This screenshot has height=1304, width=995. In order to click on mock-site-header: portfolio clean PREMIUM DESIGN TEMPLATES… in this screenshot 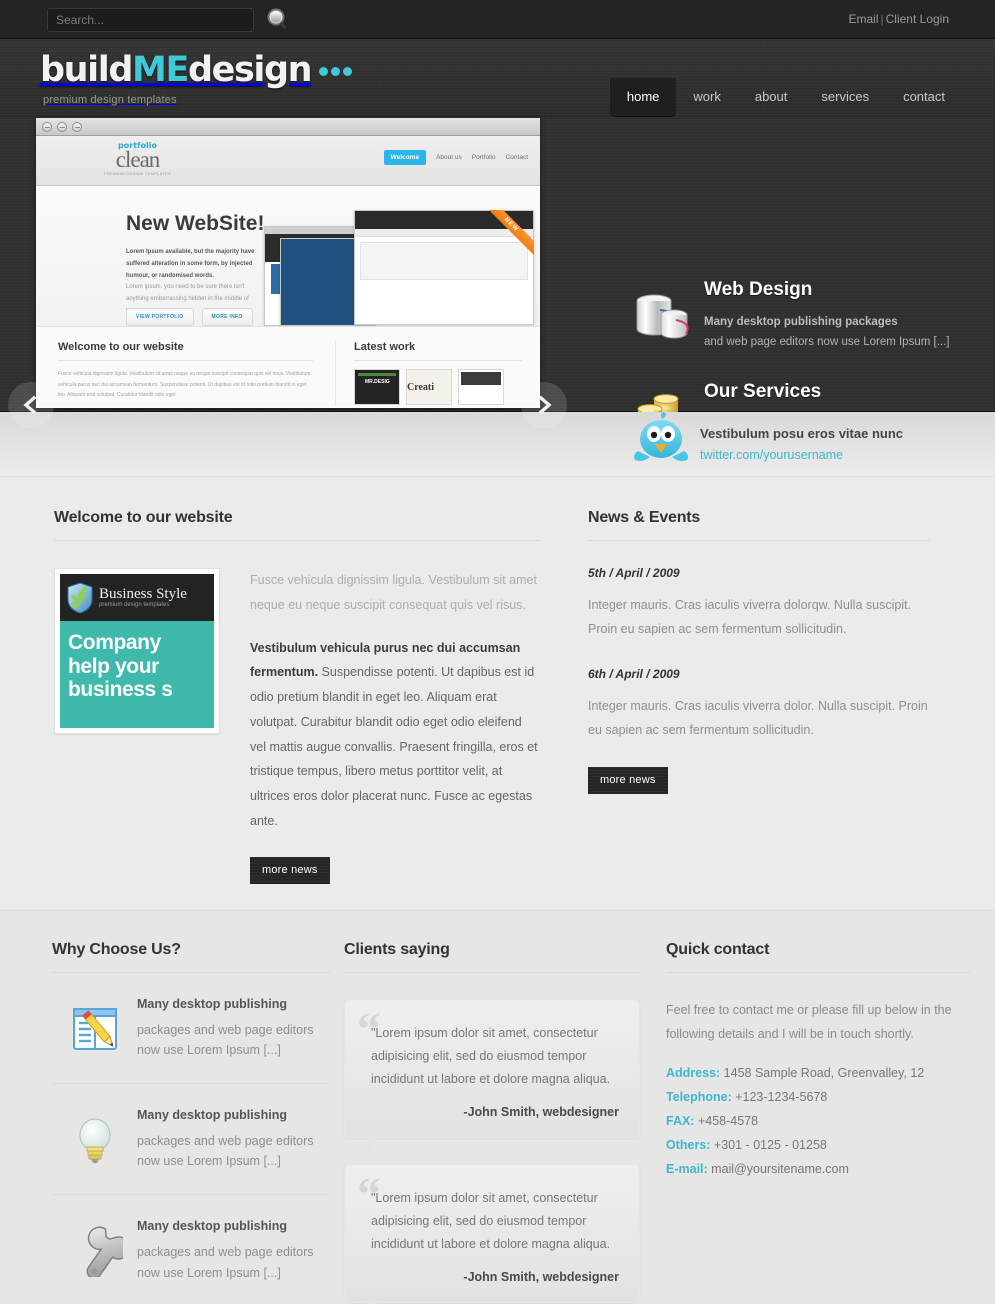, I will do `click(288, 161)`.